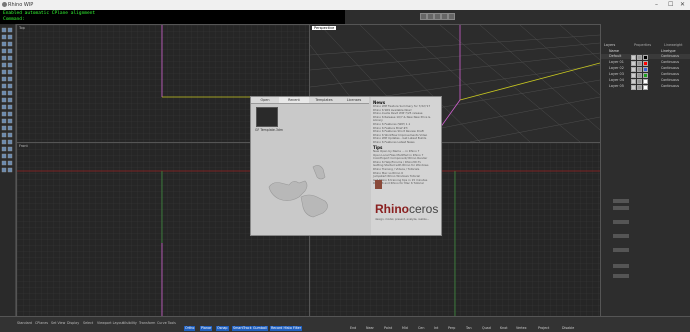  I want to click on osnap-mid: Mid, so click(405, 328).